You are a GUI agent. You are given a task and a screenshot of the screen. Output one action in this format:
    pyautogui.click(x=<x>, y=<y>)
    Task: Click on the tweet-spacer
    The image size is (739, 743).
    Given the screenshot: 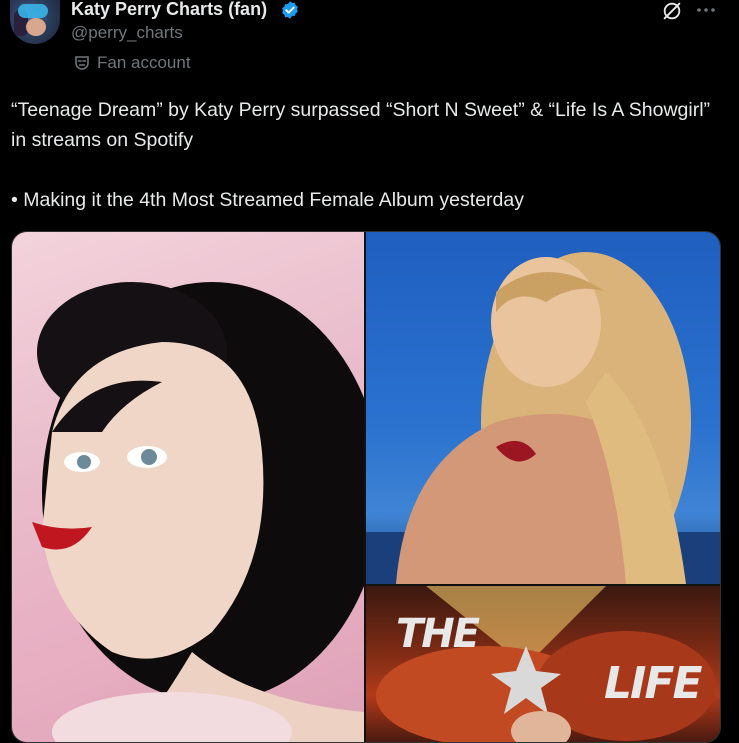 What is the action you would take?
    pyautogui.click(x=368, y=170)
    